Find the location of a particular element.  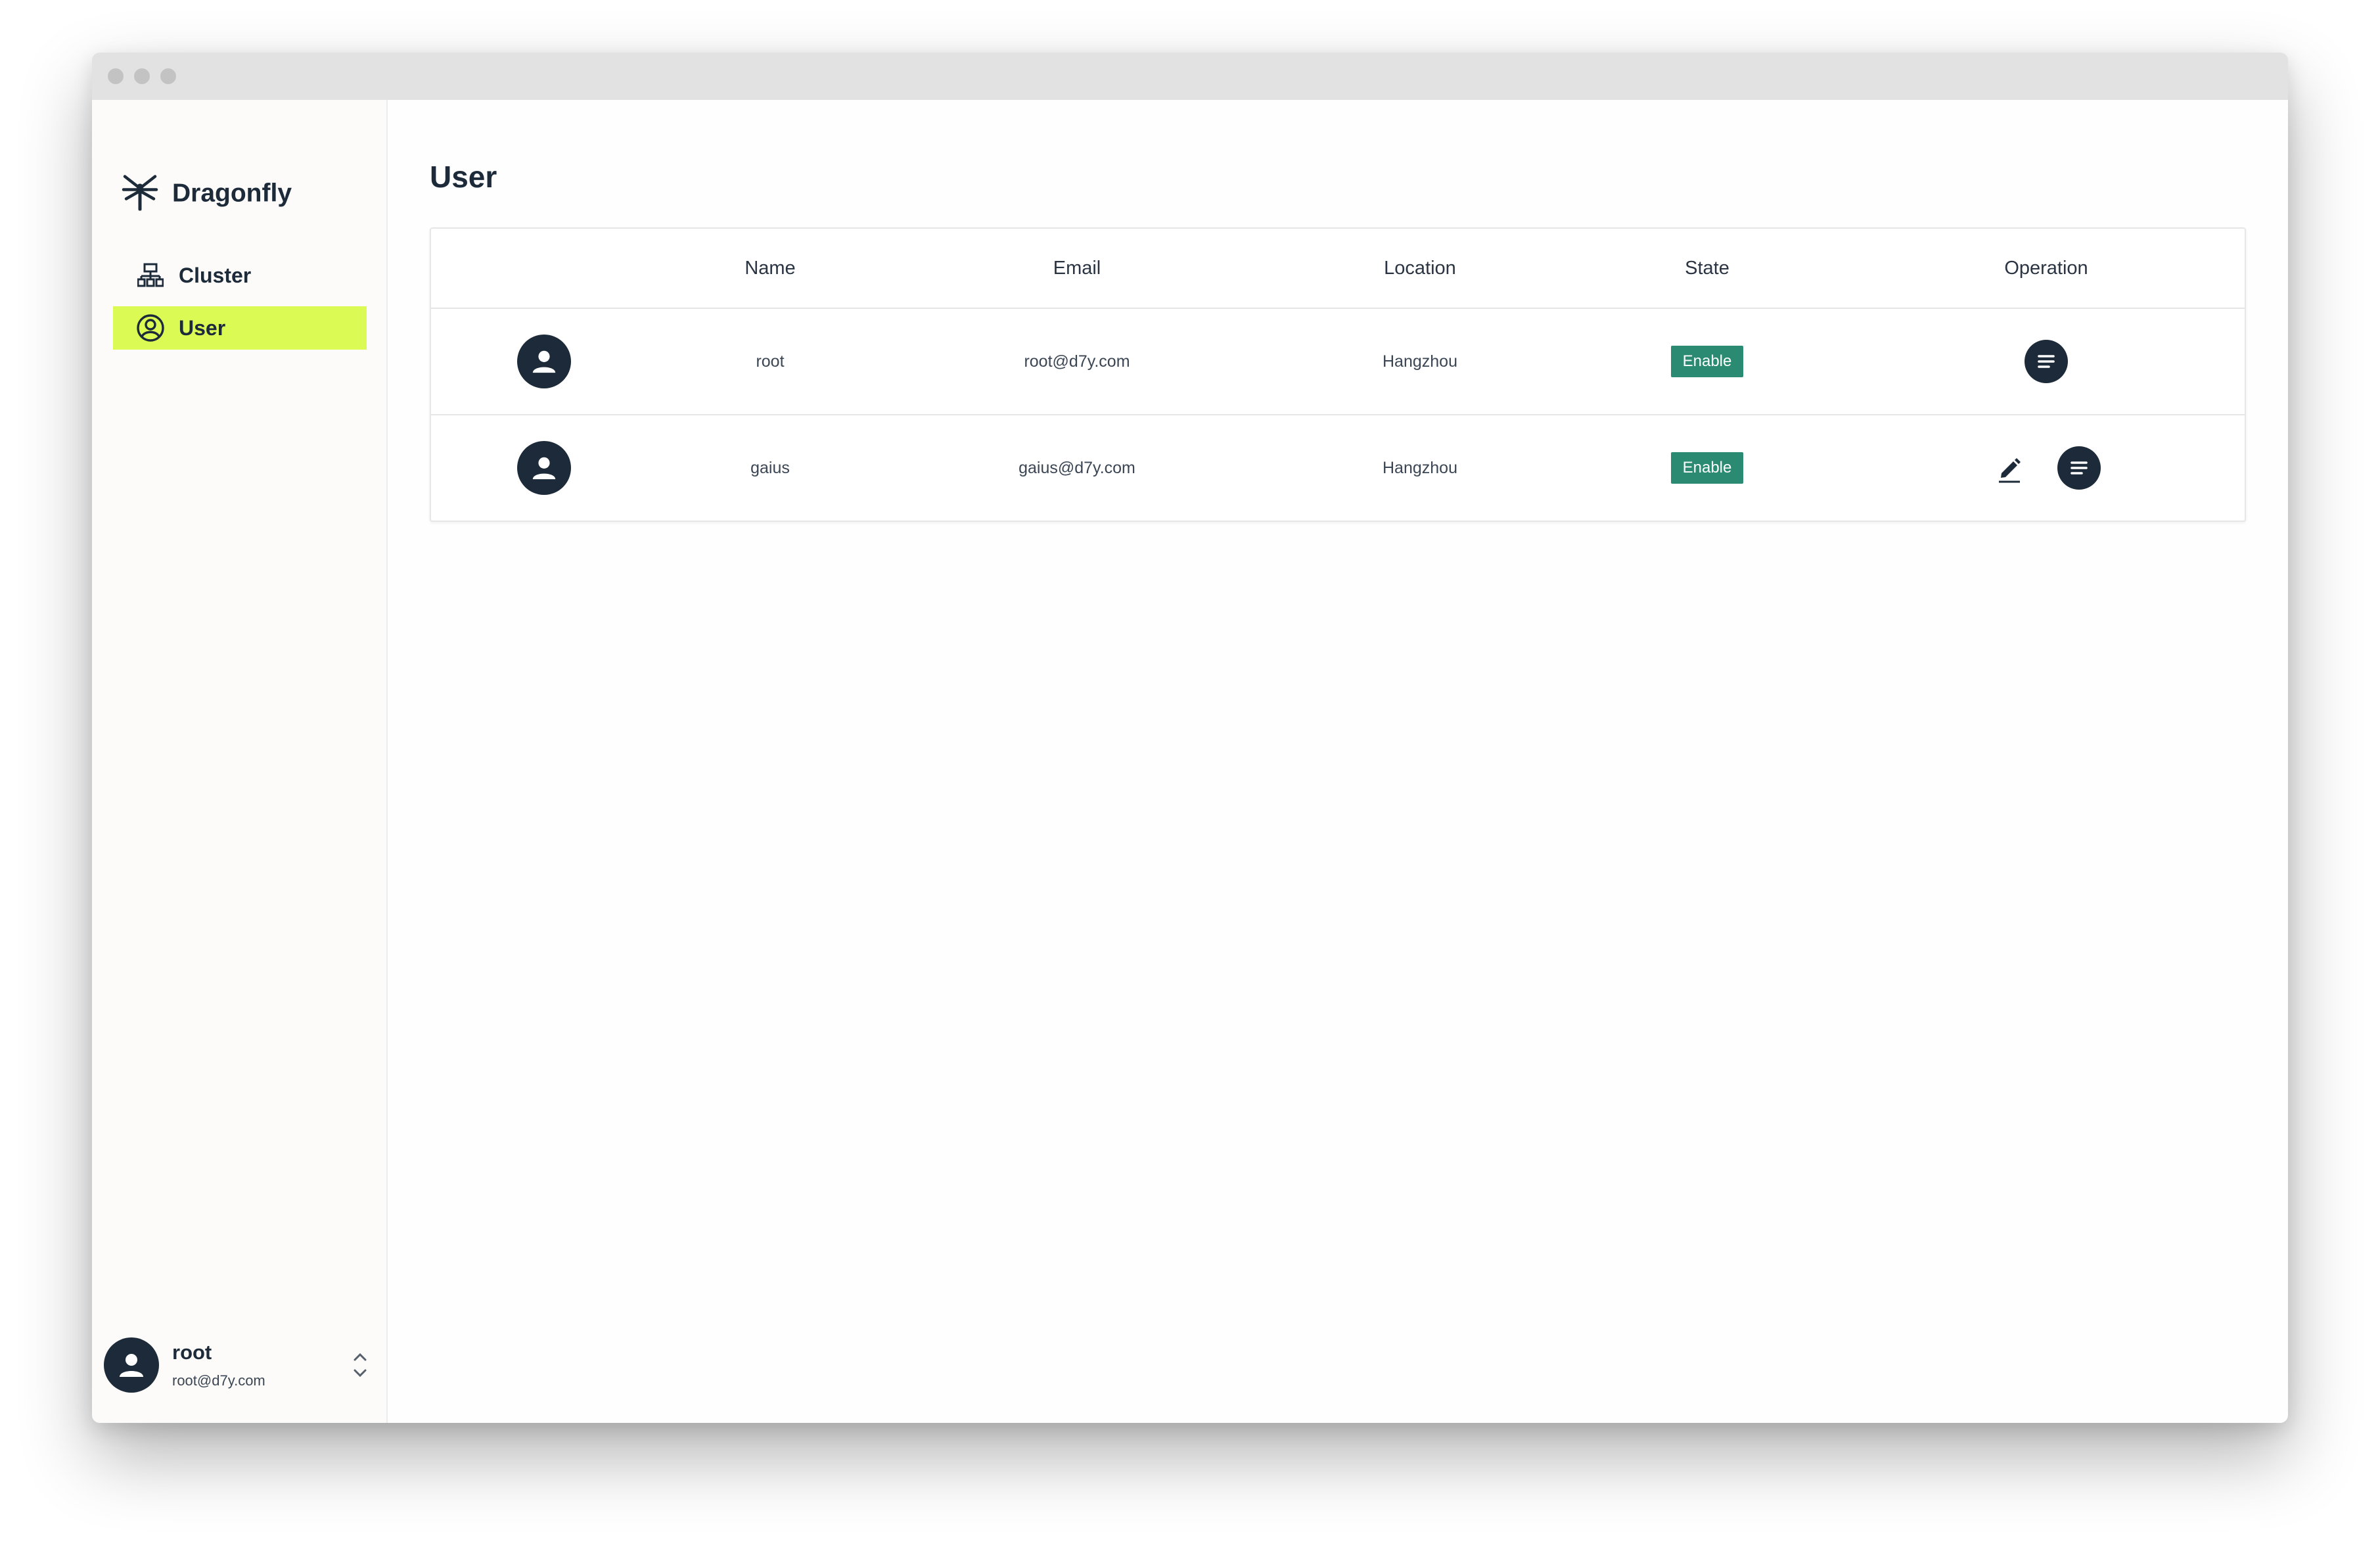

window-titlebar is located at coordinates (1190, 76).